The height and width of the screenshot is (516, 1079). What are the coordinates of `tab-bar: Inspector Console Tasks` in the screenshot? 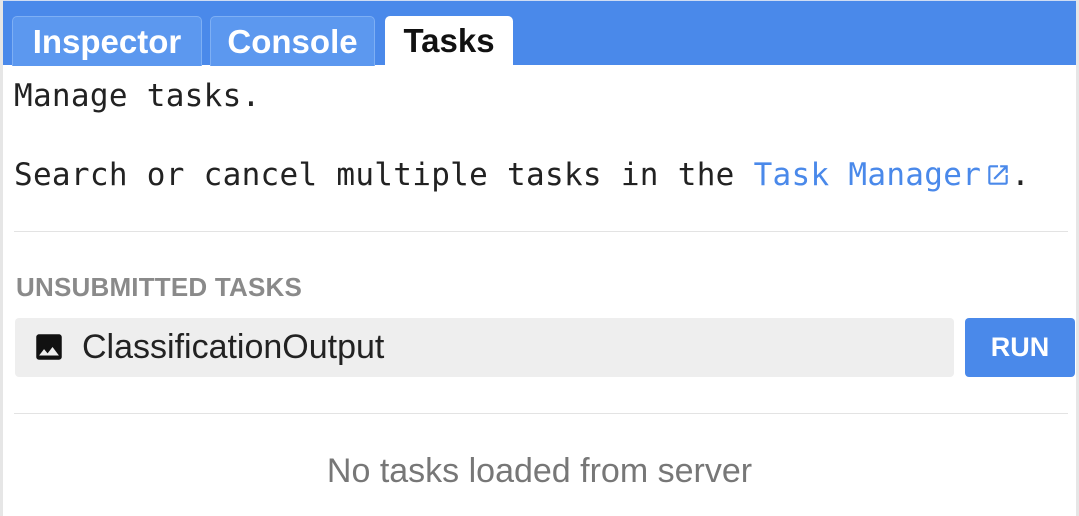 It's located at (539, 33).